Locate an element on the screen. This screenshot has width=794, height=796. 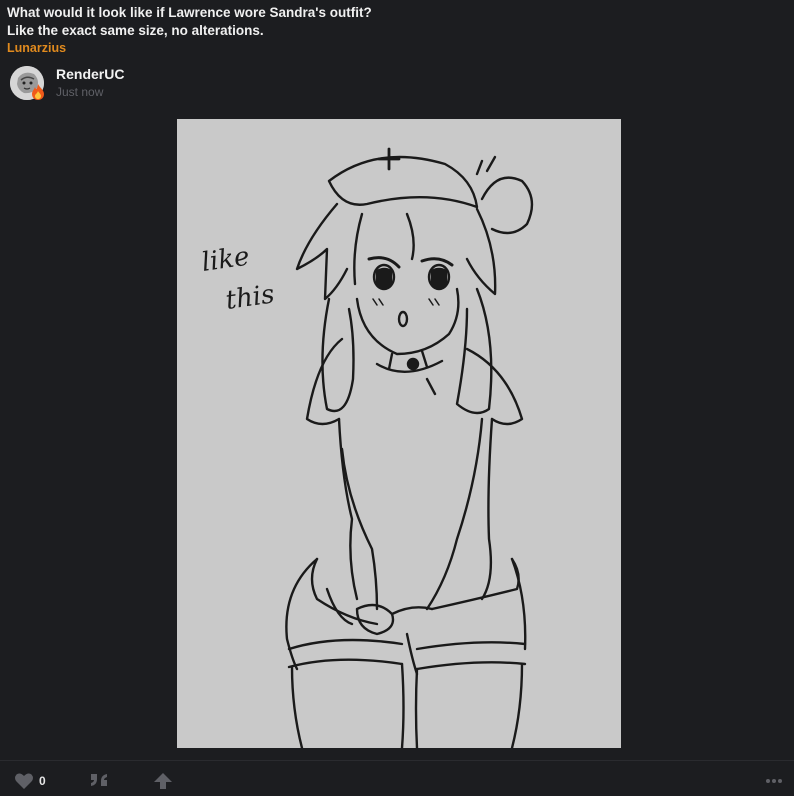
username: RenderUC is located at coordinates (90, 74).